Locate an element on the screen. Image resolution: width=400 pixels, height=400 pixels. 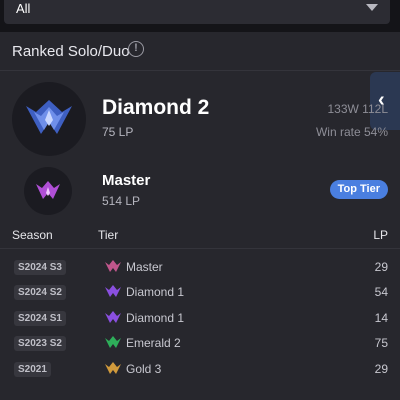
table-row: S2023 S2 Emerald 2 75 is located at coordinates (200, 343).